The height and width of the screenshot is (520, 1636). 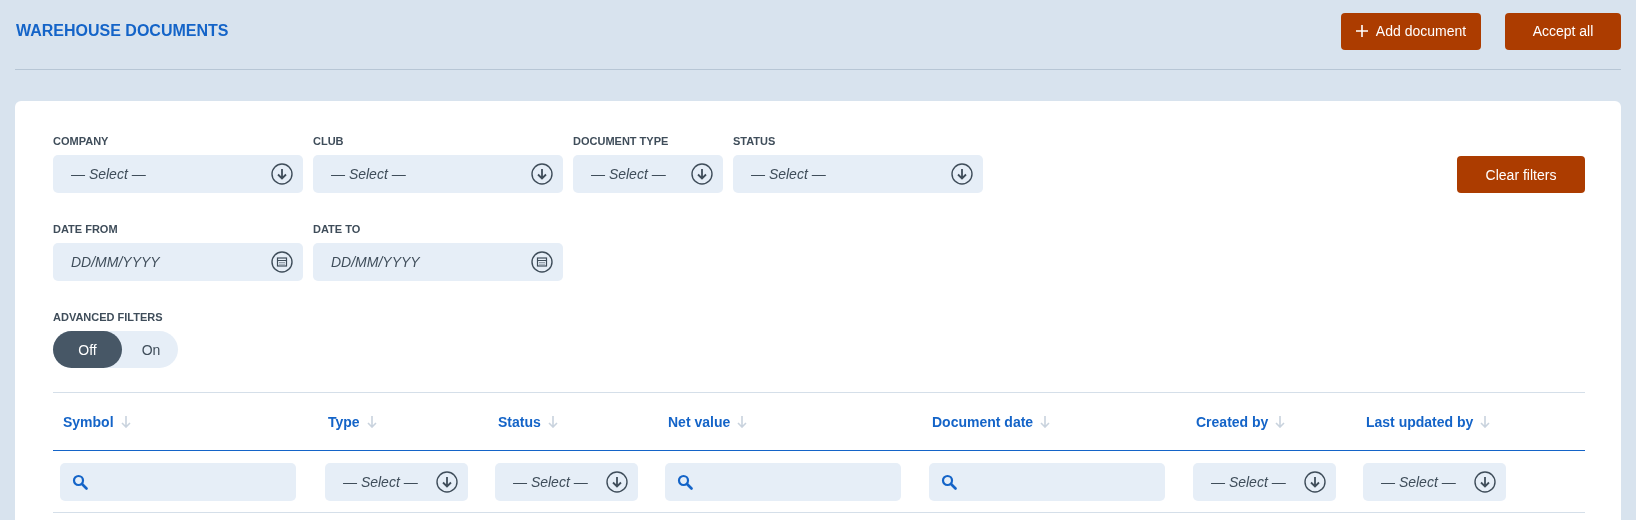 What do you see at coordinates (86, 230) in the screenshot?
I see `filter-label: DATE FROM` at bounding box center [86, 230].